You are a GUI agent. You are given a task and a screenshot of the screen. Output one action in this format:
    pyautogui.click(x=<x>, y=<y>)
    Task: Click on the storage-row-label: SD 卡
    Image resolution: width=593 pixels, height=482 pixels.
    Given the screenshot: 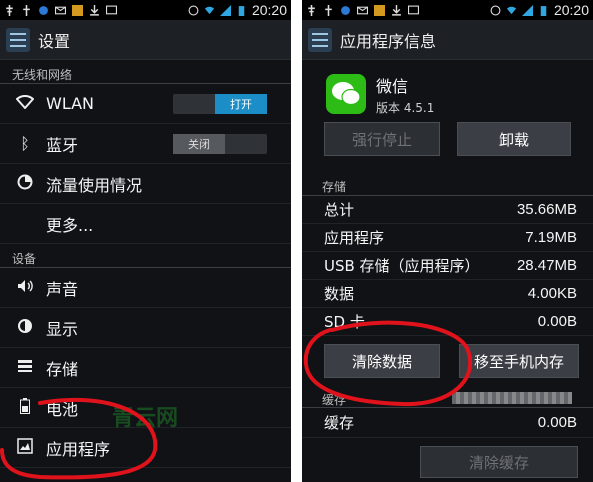 What is the action you would take?
    pyautogui.click(x=344, y=322)
    